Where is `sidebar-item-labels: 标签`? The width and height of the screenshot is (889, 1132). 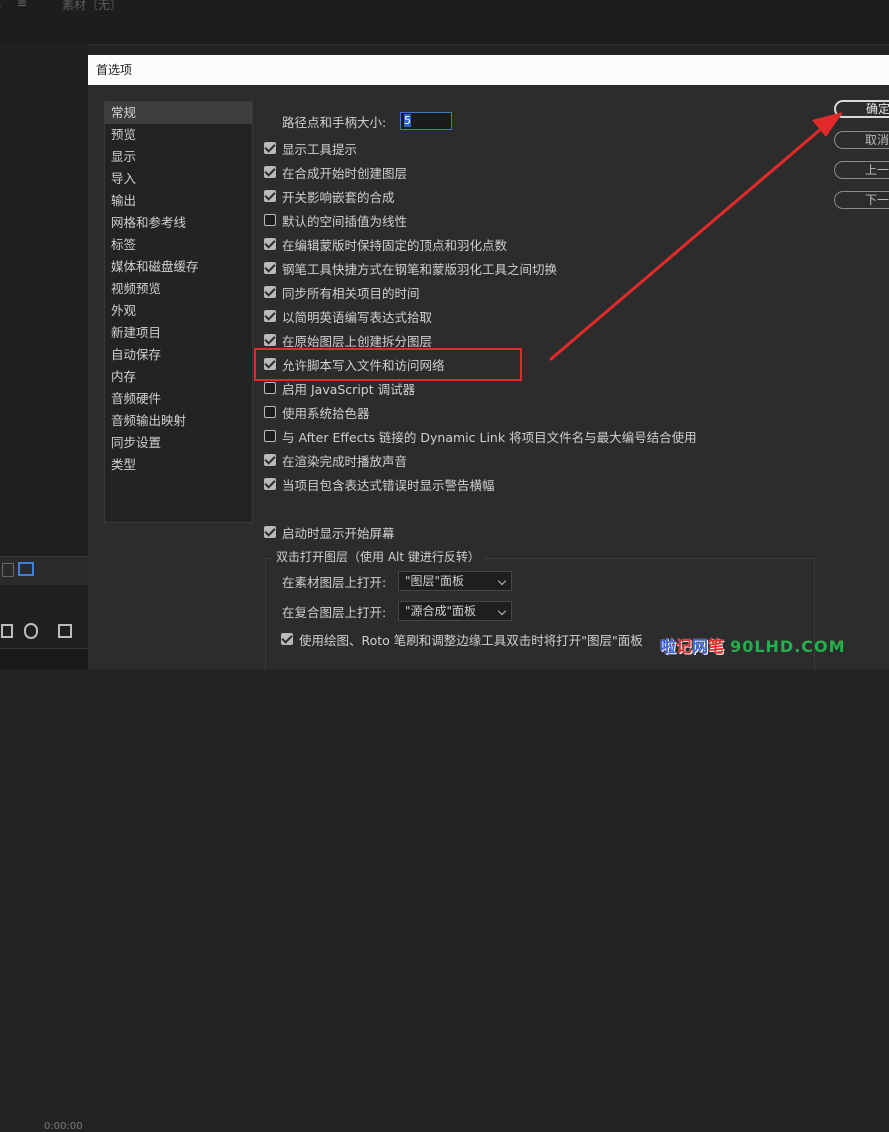
sidebar-item-labels: 标签 is located at coordinates (178, 245).